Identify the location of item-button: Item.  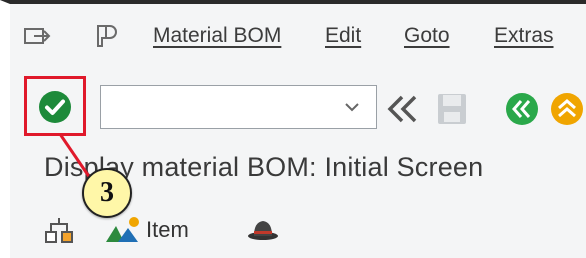
(146, 230).